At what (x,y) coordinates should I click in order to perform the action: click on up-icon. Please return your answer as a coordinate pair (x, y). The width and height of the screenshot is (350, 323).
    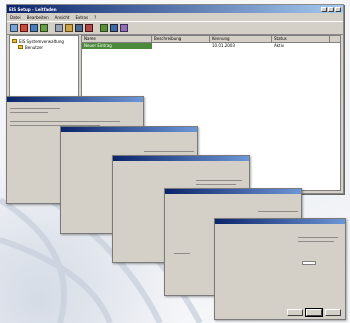
    Looking at the image, I should click on (34, 28).